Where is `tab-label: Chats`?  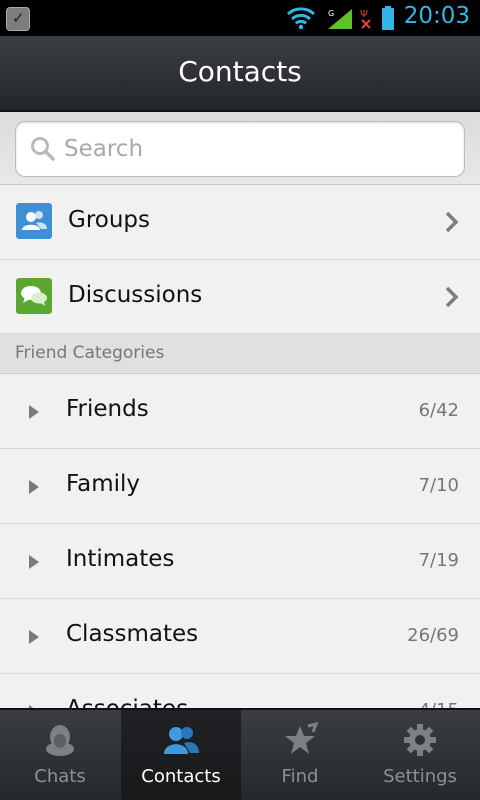
tab-label: Chats is located at coordinates (60, 776).